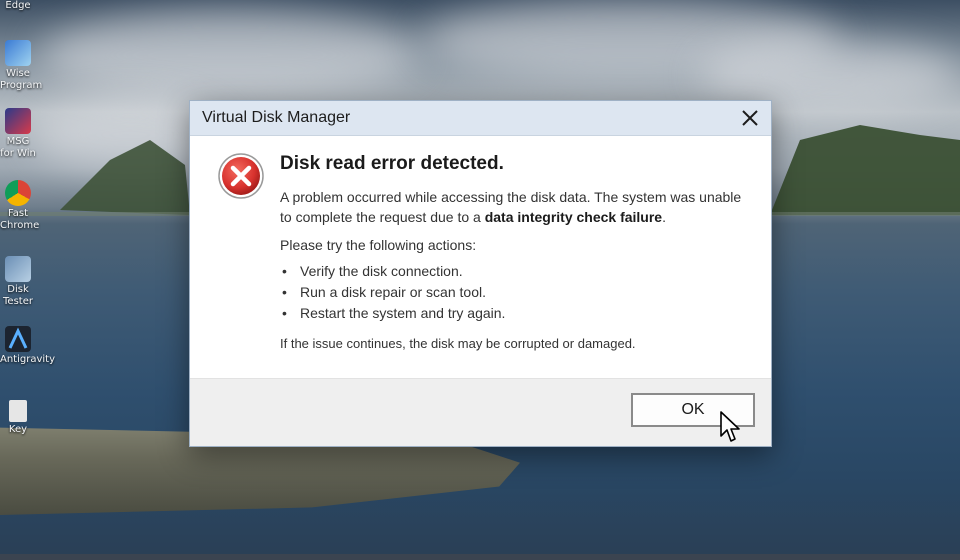 The width and height of the screenshot is (960, 560). What do you see at coordinates (20, 219) in the screenshot?
I see `desktop-icon-label: Fast Chrome` at bounding box center [20, 219].